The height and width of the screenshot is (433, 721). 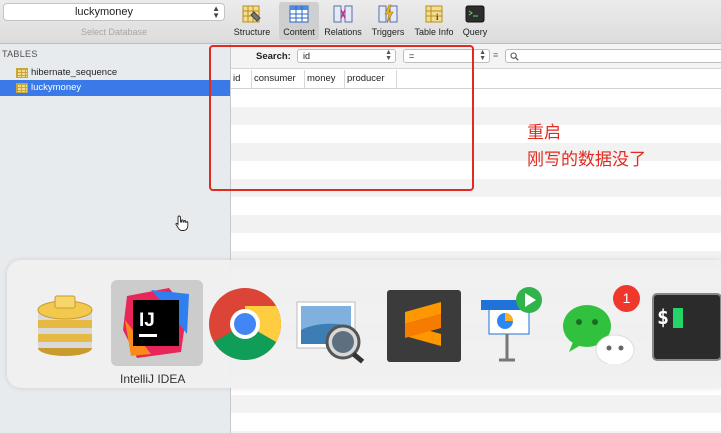 I want to click on relations-label: Relations, so click(x=343, y=32).